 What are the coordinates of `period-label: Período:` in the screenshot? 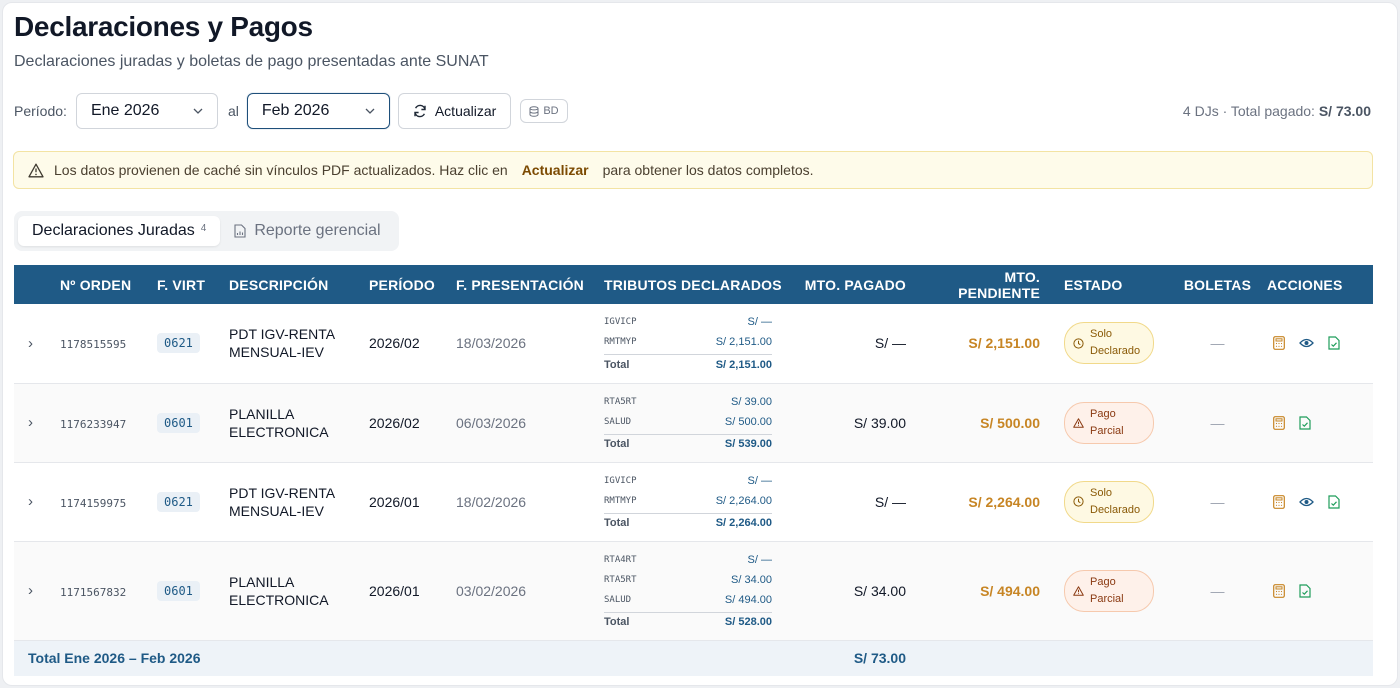 It's located at (40, 111).